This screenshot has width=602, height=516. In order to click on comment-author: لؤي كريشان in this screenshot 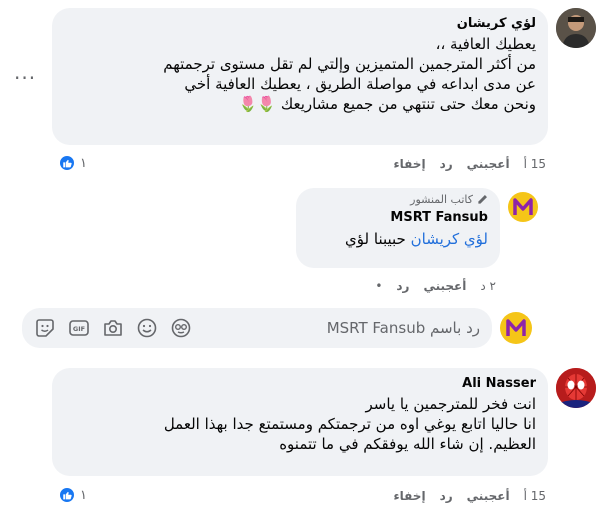, I will do `click(300, 23)`.